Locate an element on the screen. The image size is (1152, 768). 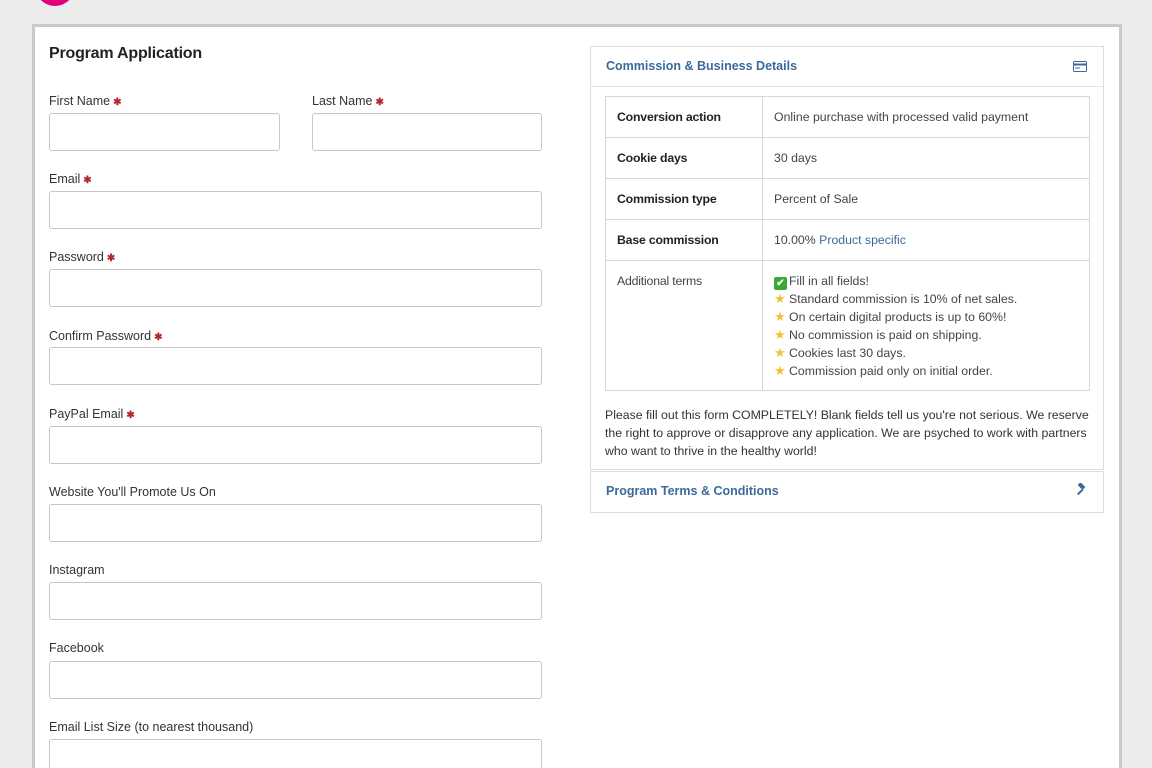
term-text: No commission is paid on shipping. is located at coordinates (885, 335).